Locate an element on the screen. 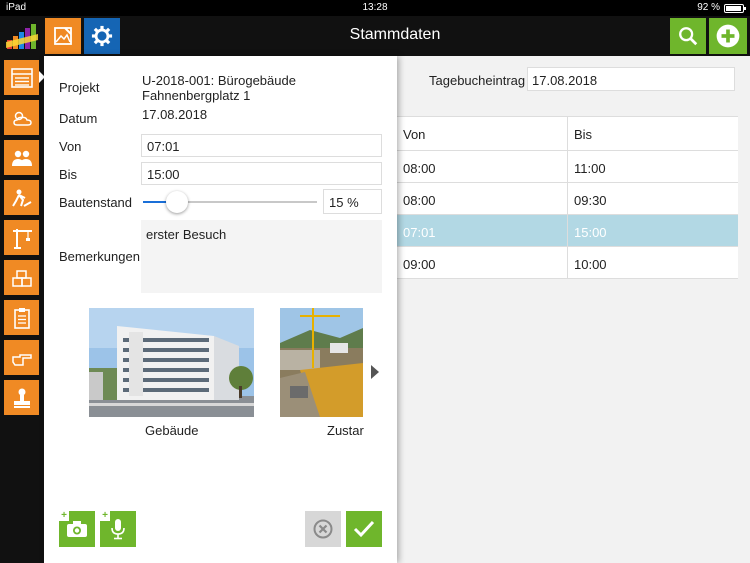  materials-icon is located at coordinates (21, 278).